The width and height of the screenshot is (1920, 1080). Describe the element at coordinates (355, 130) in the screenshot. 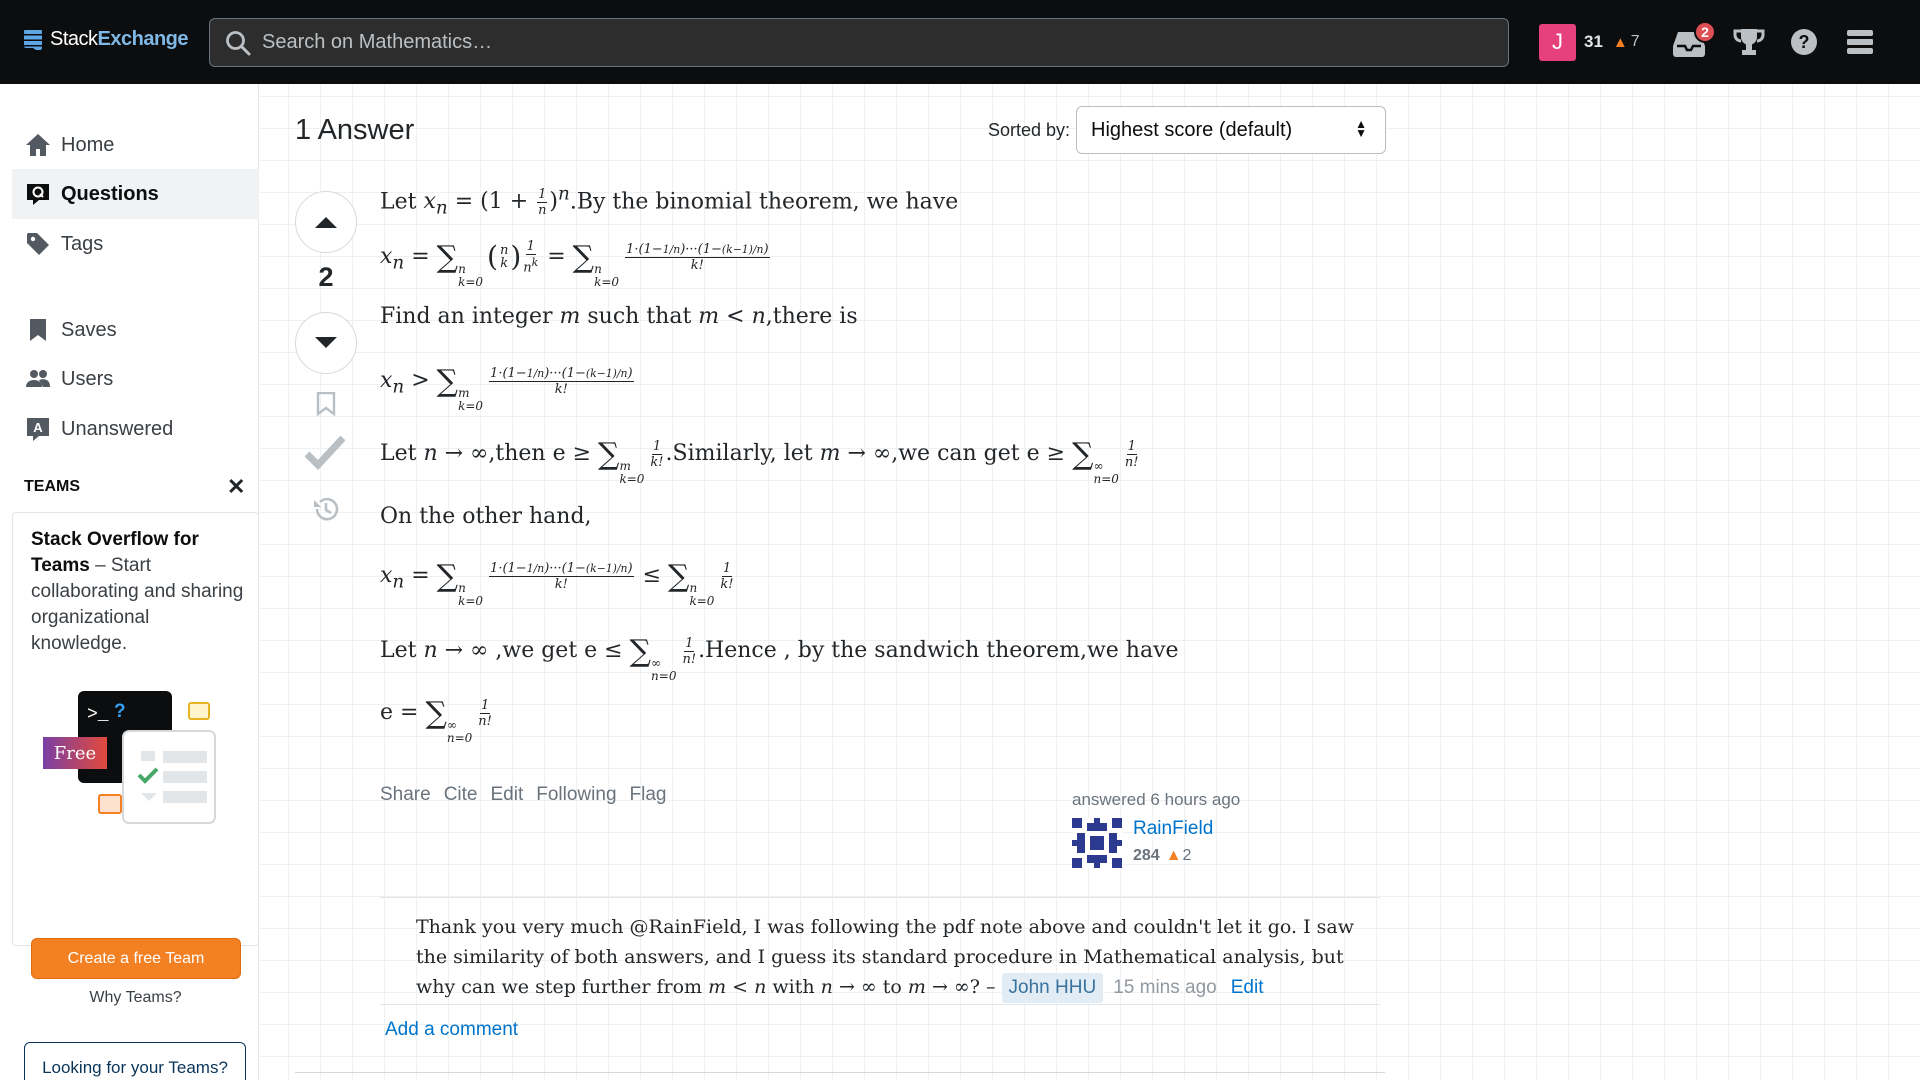

I see `answers-count-heading: 1 Answer` at that location.